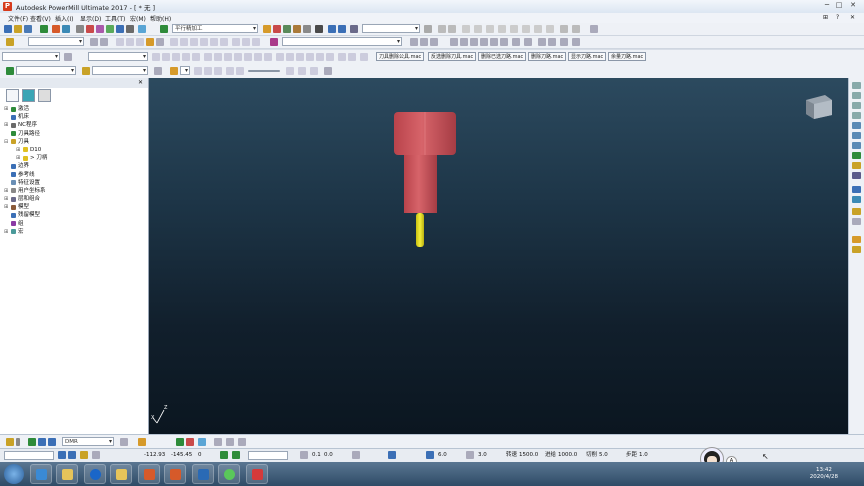 This screenshot has width=864, height=486. What do you see at coordinates (46, 70) in the screenshot?
I see `workplane-select` at bounding box center [46, 70].